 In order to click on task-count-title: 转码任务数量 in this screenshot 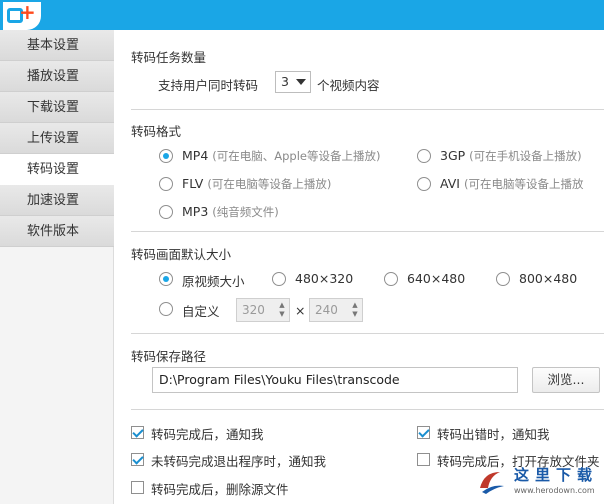, I will do `click(169, 57)`.